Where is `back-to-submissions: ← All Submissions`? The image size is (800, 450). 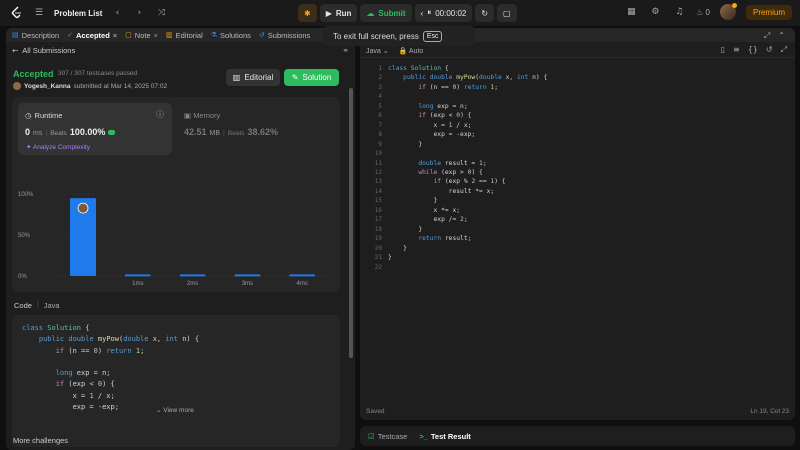
back-to-submissions: ← All Submissions is located at coordinates (43, 50).